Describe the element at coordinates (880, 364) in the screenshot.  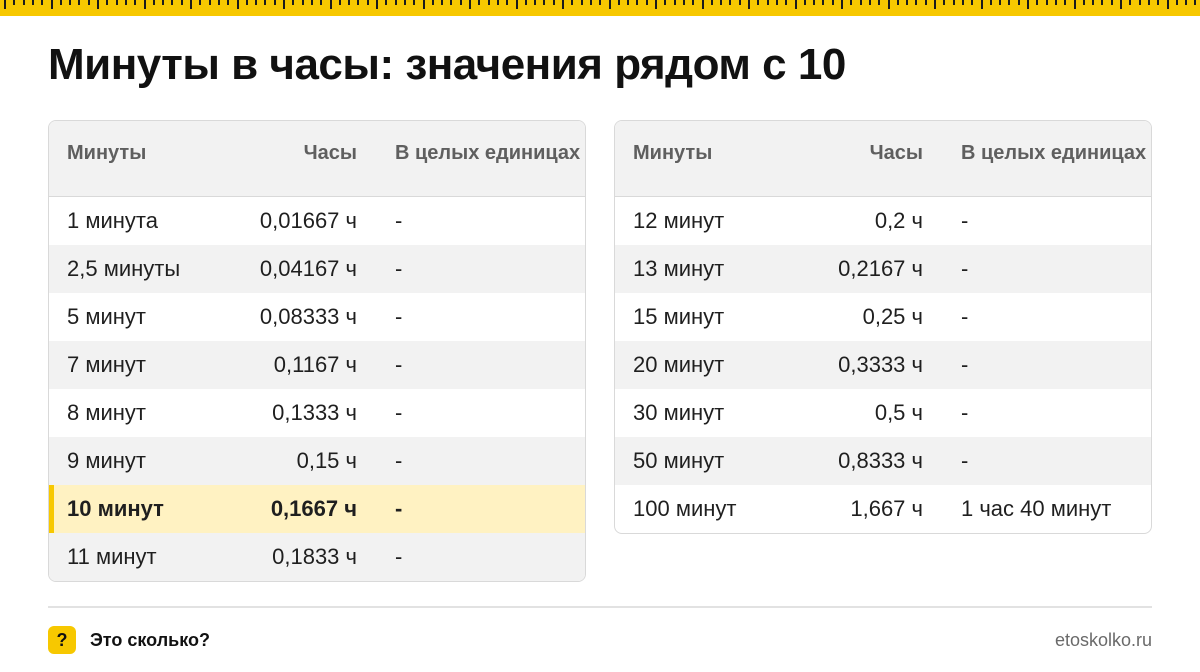
I see `cell-hours: 0,3333 ч` at that location.